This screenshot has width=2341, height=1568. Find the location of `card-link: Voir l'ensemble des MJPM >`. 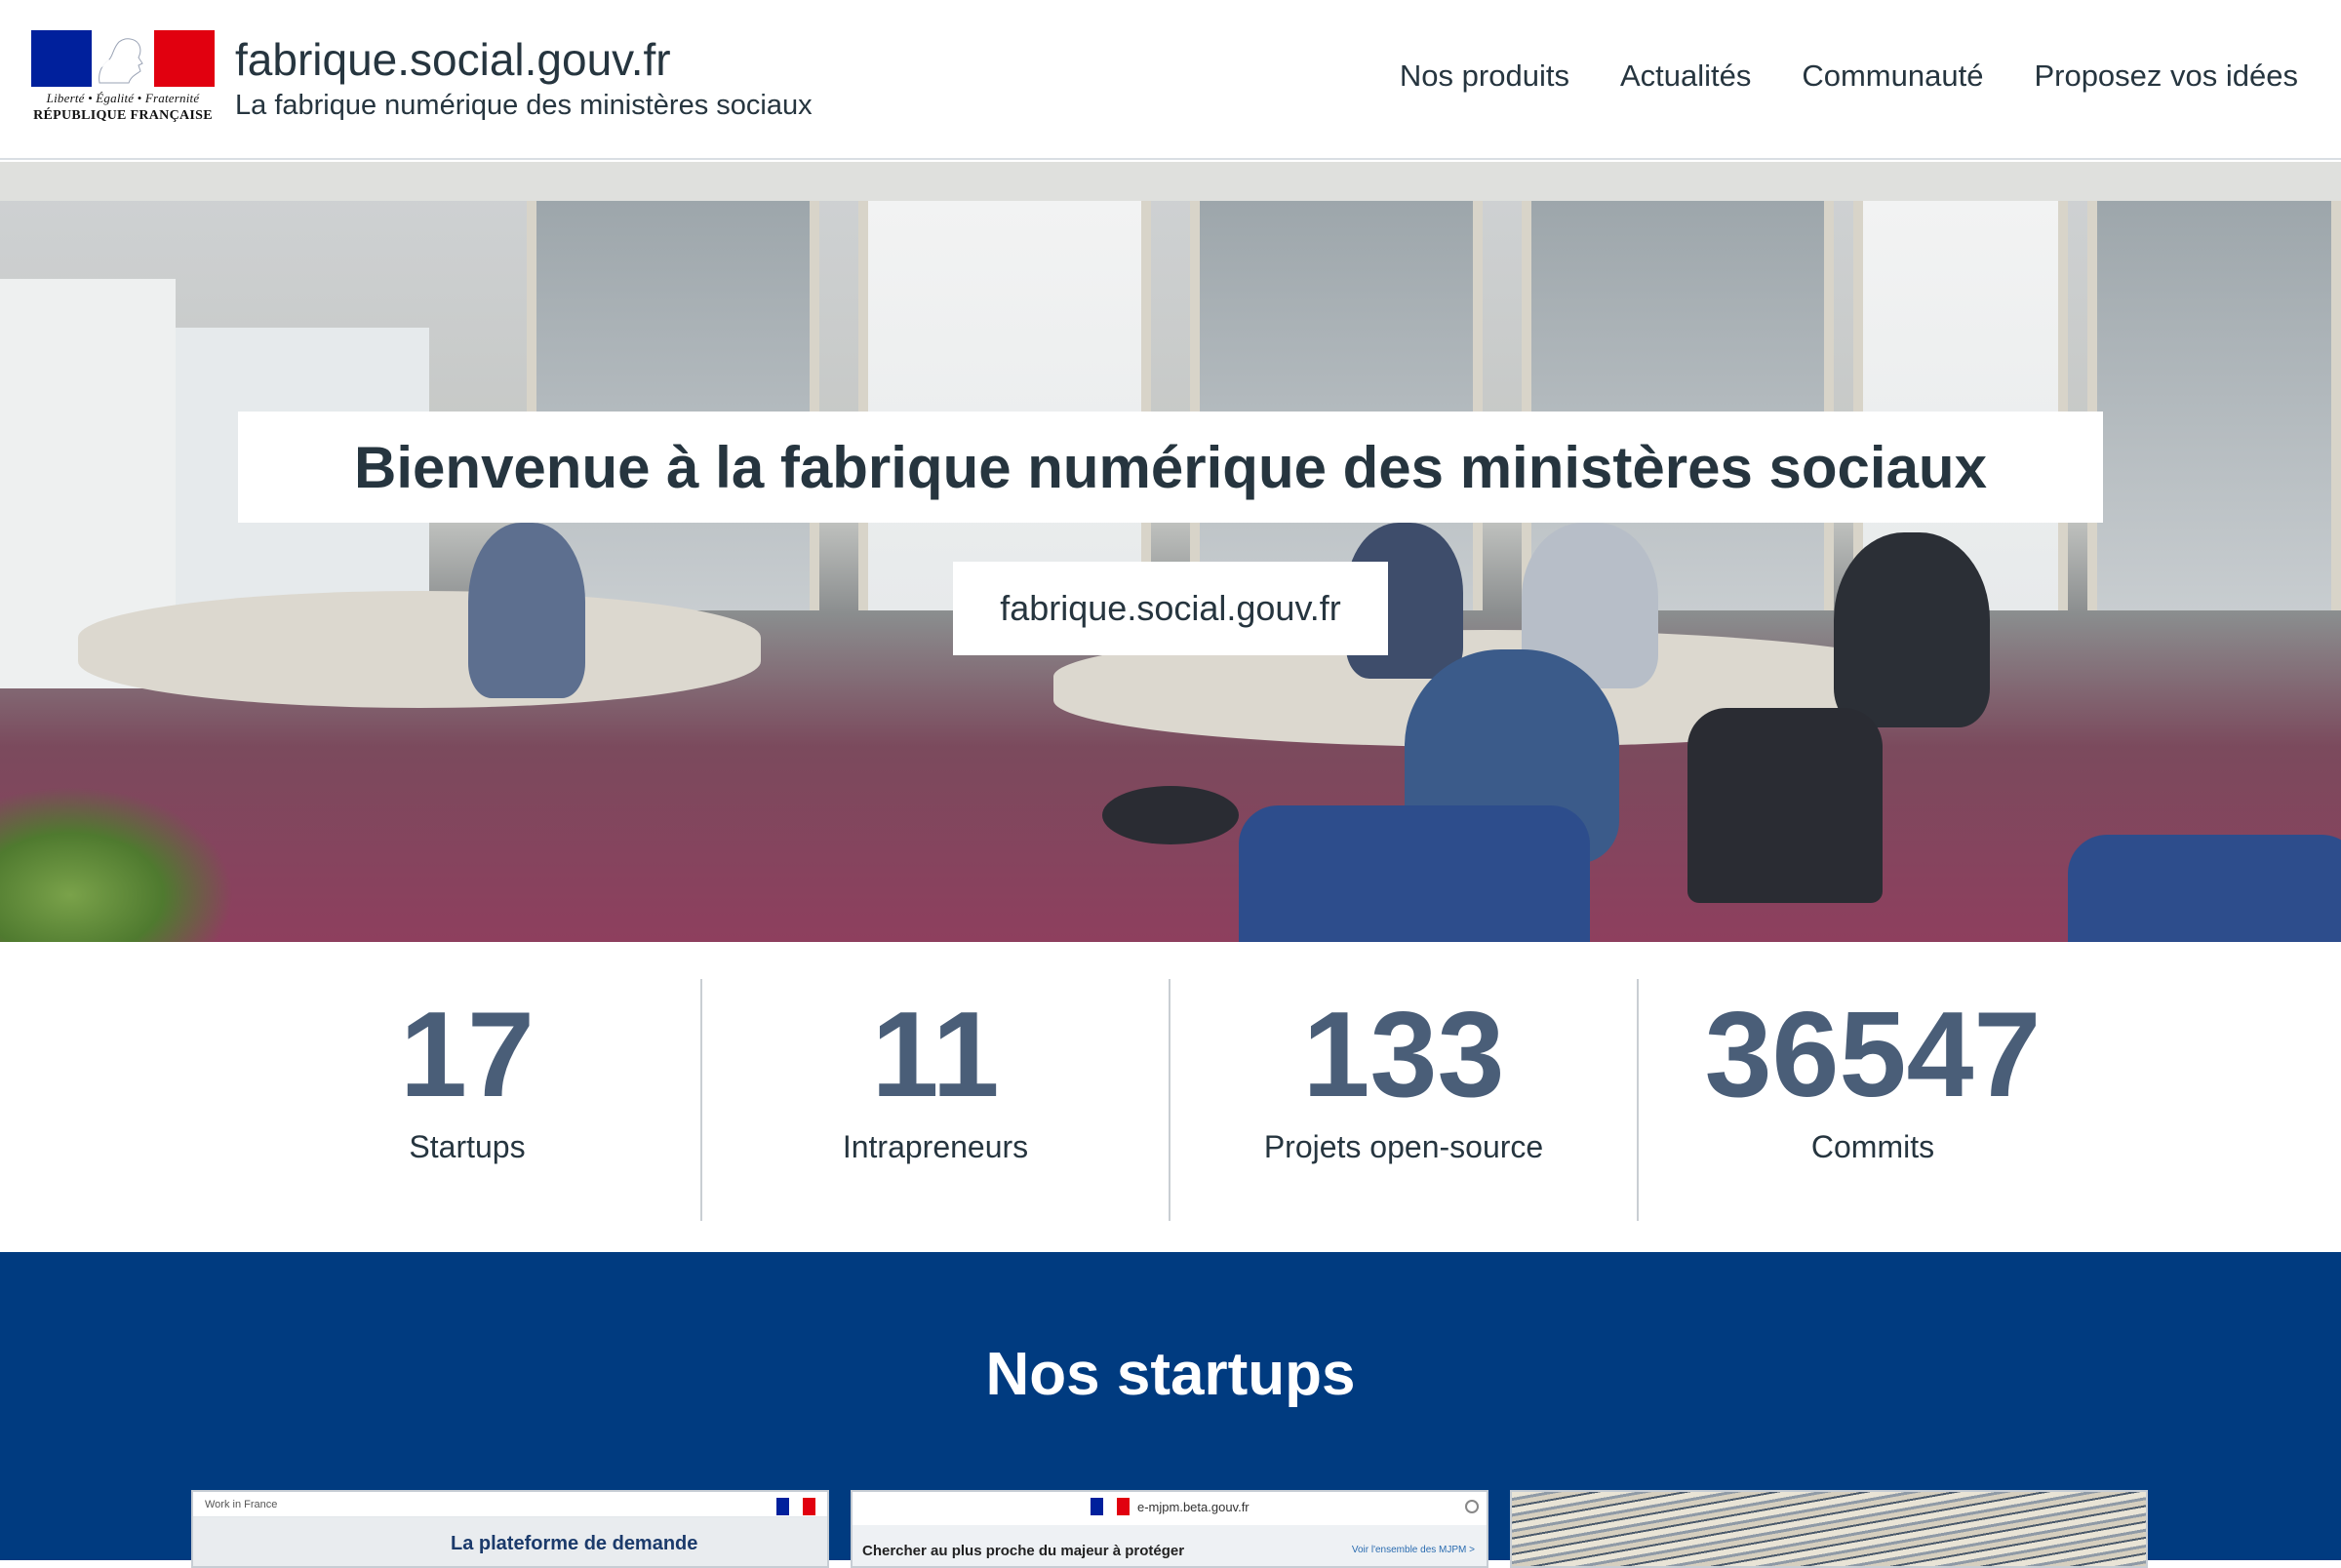

card-link: Voir l'ensemble des MJPM > is located at coordinates (1413, 1550).